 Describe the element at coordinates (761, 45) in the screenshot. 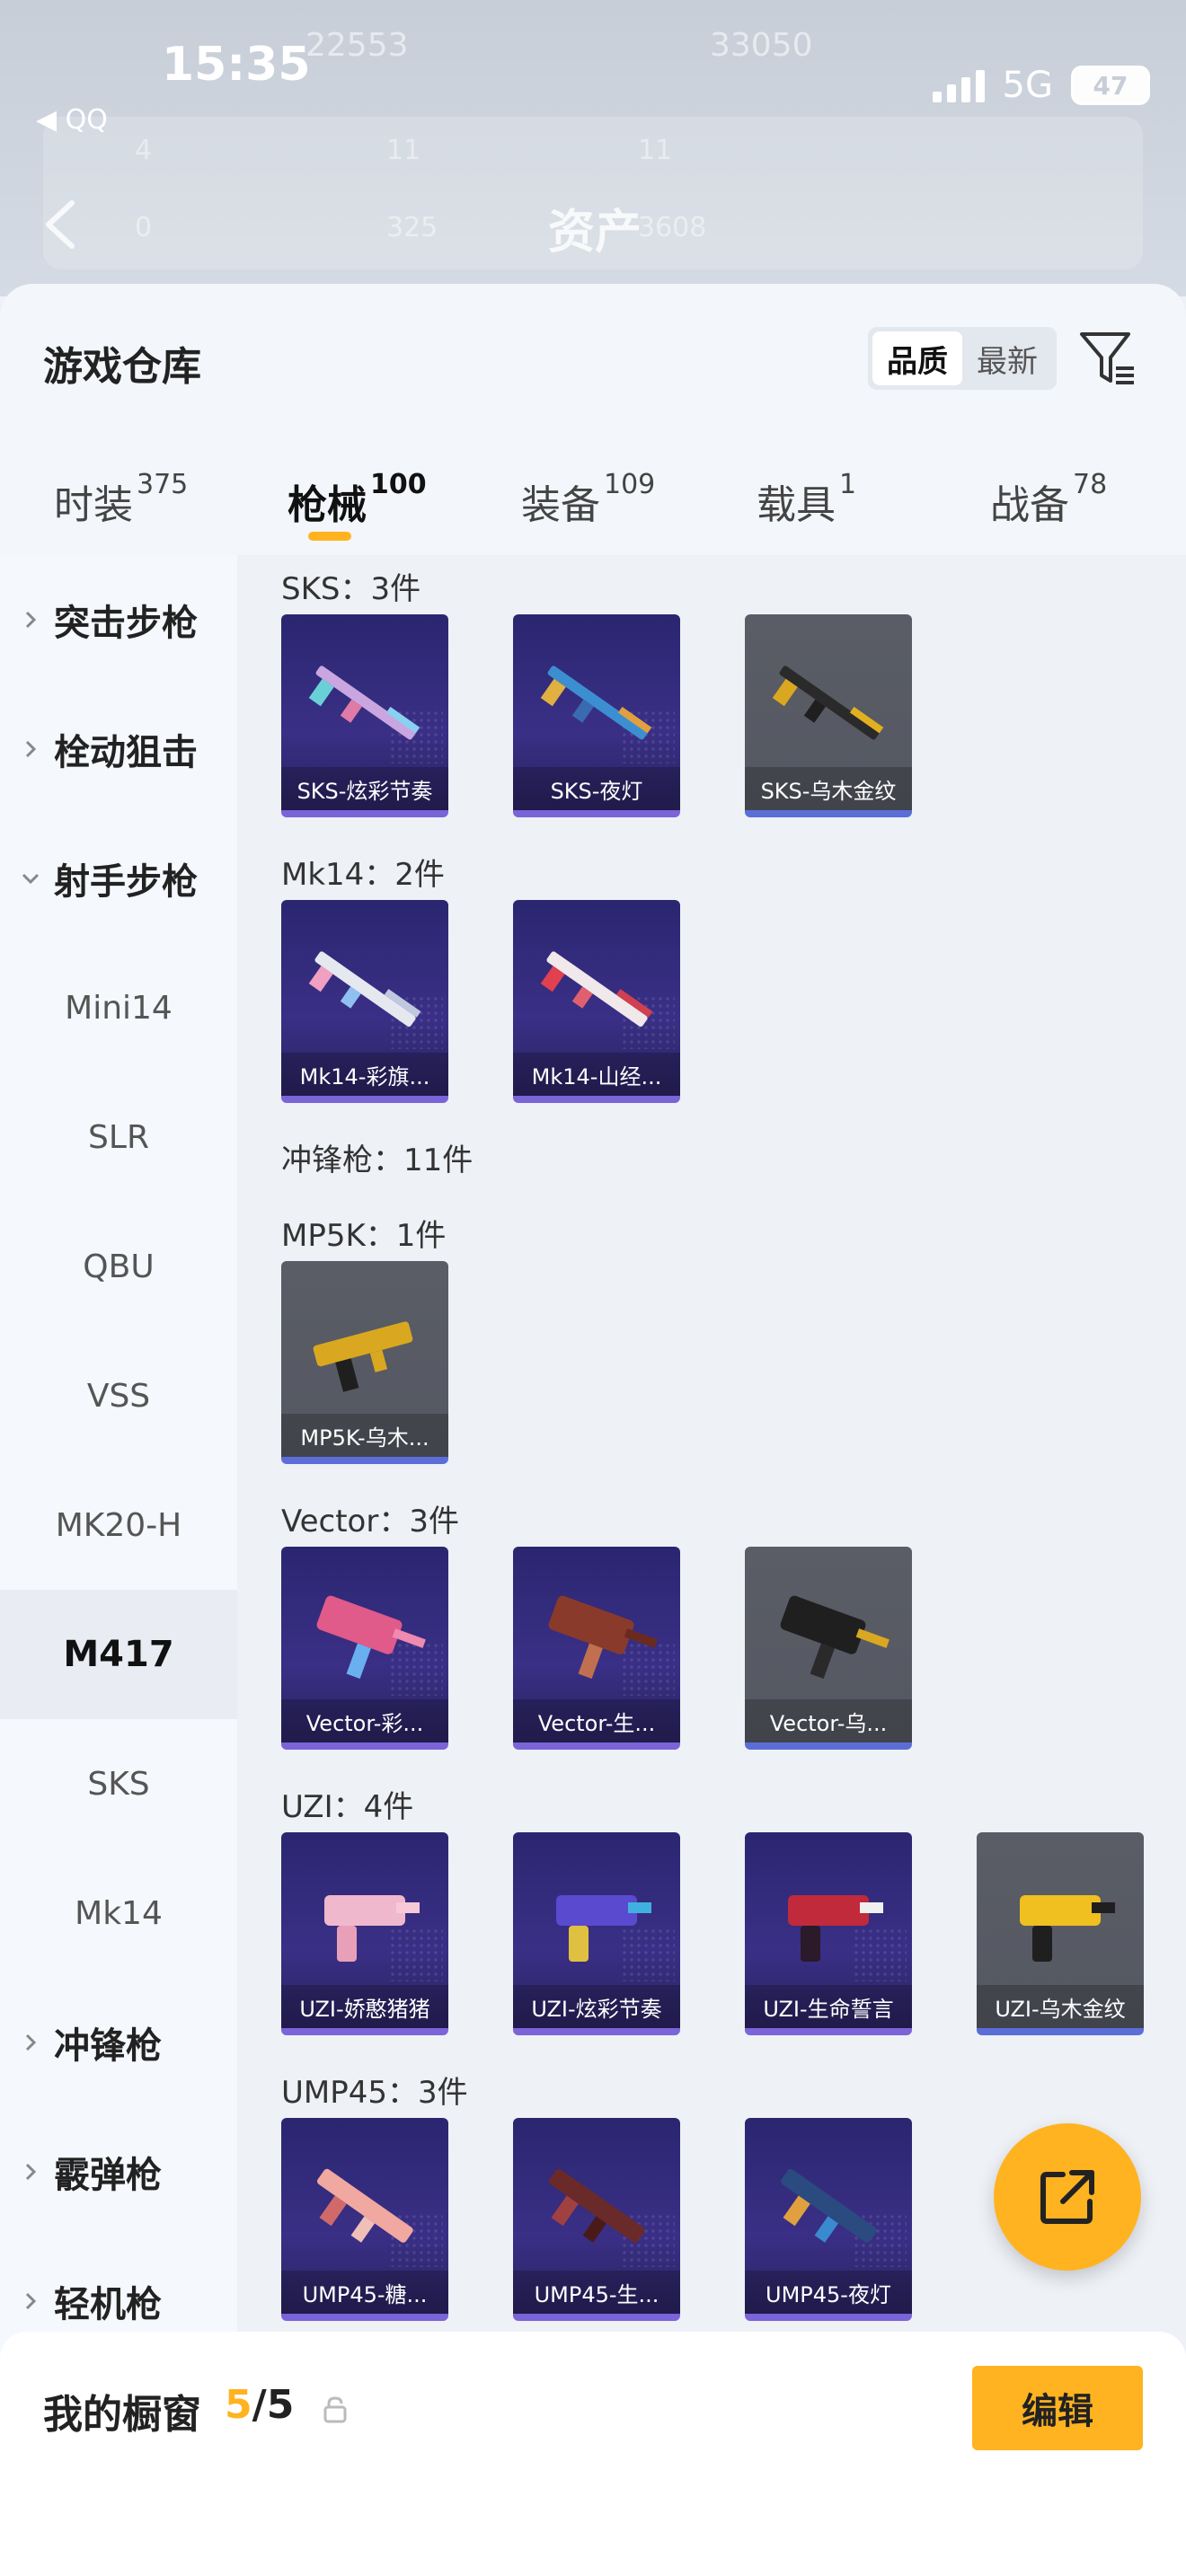

I see `bg-number: 33050` at that location.